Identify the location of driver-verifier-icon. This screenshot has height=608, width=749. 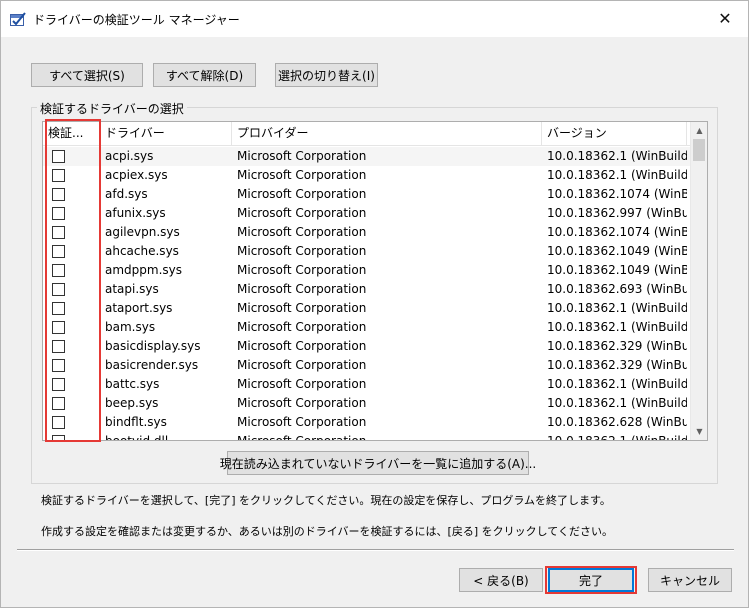
(18, 19).